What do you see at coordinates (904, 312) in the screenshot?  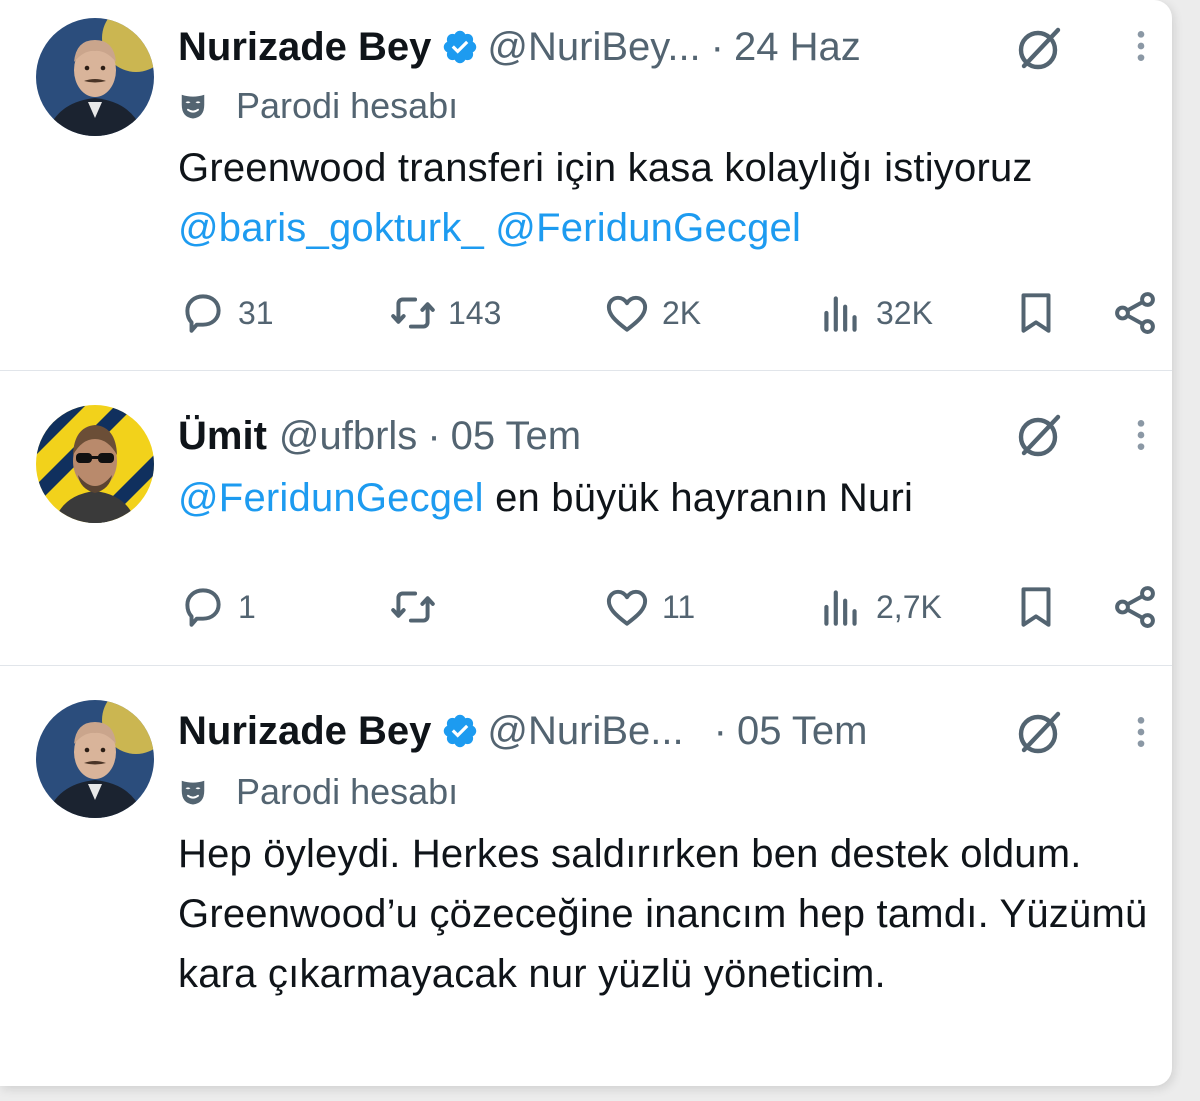 I see `views-count: 32K` at bounding box center [904, 312].